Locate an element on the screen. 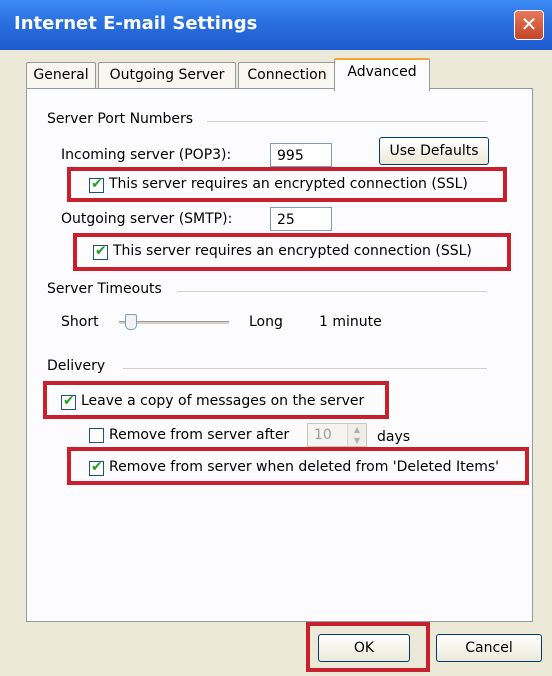 The image size is (552, 676). section-delivery: Delivery is located at coordinates (76, 366).